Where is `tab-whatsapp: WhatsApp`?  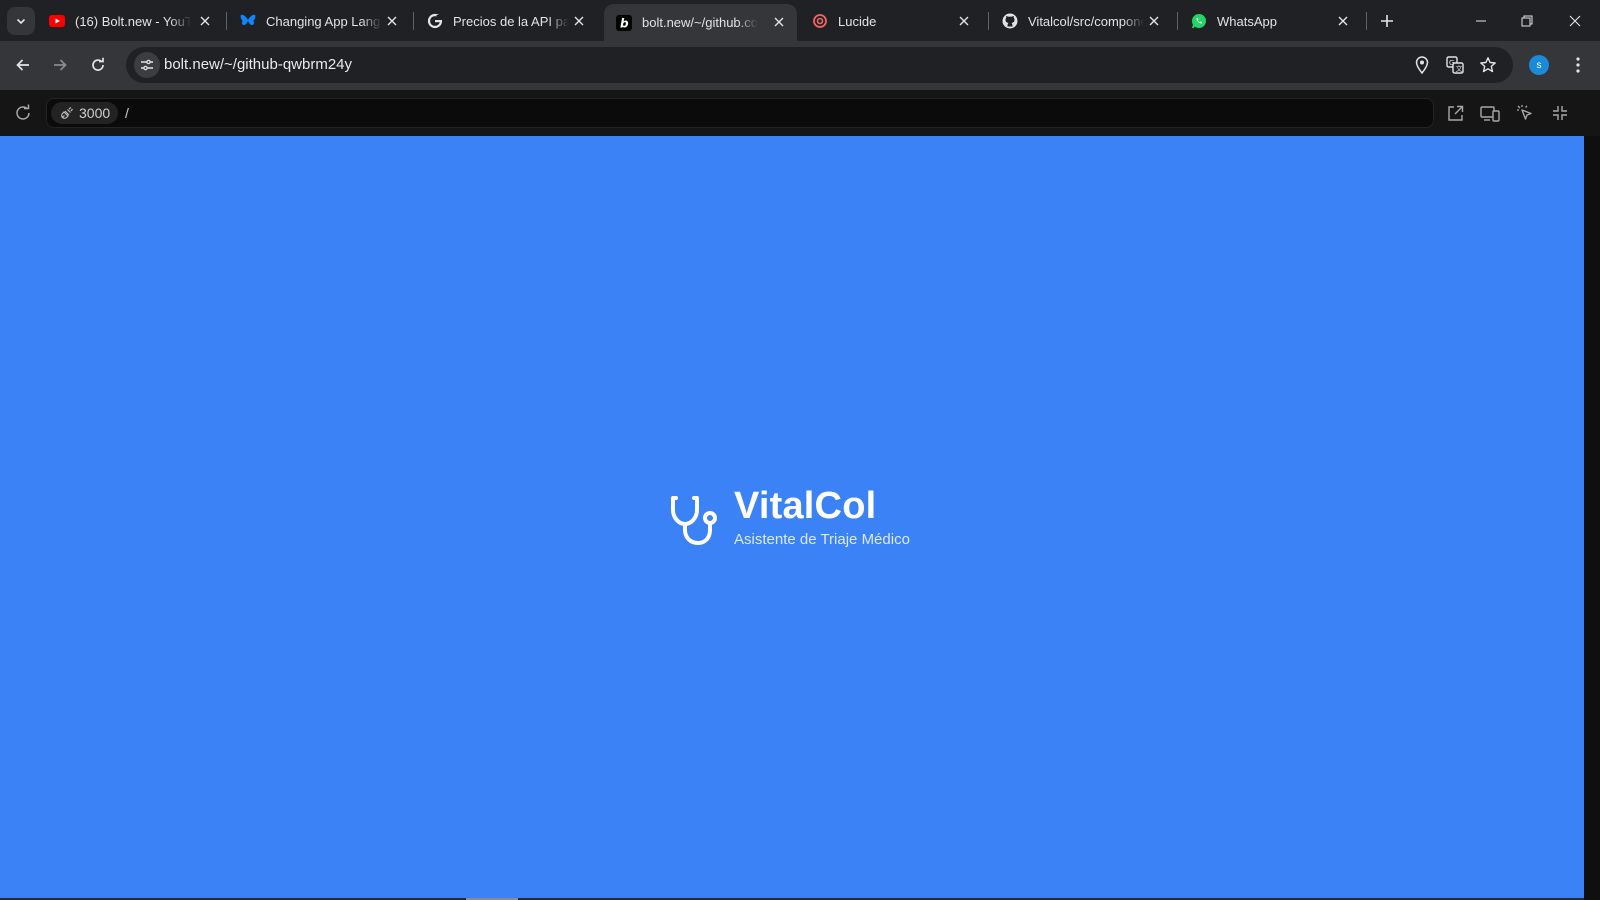
tab-whatsapp: WhatsApp is located at coordinates (1270, 21).